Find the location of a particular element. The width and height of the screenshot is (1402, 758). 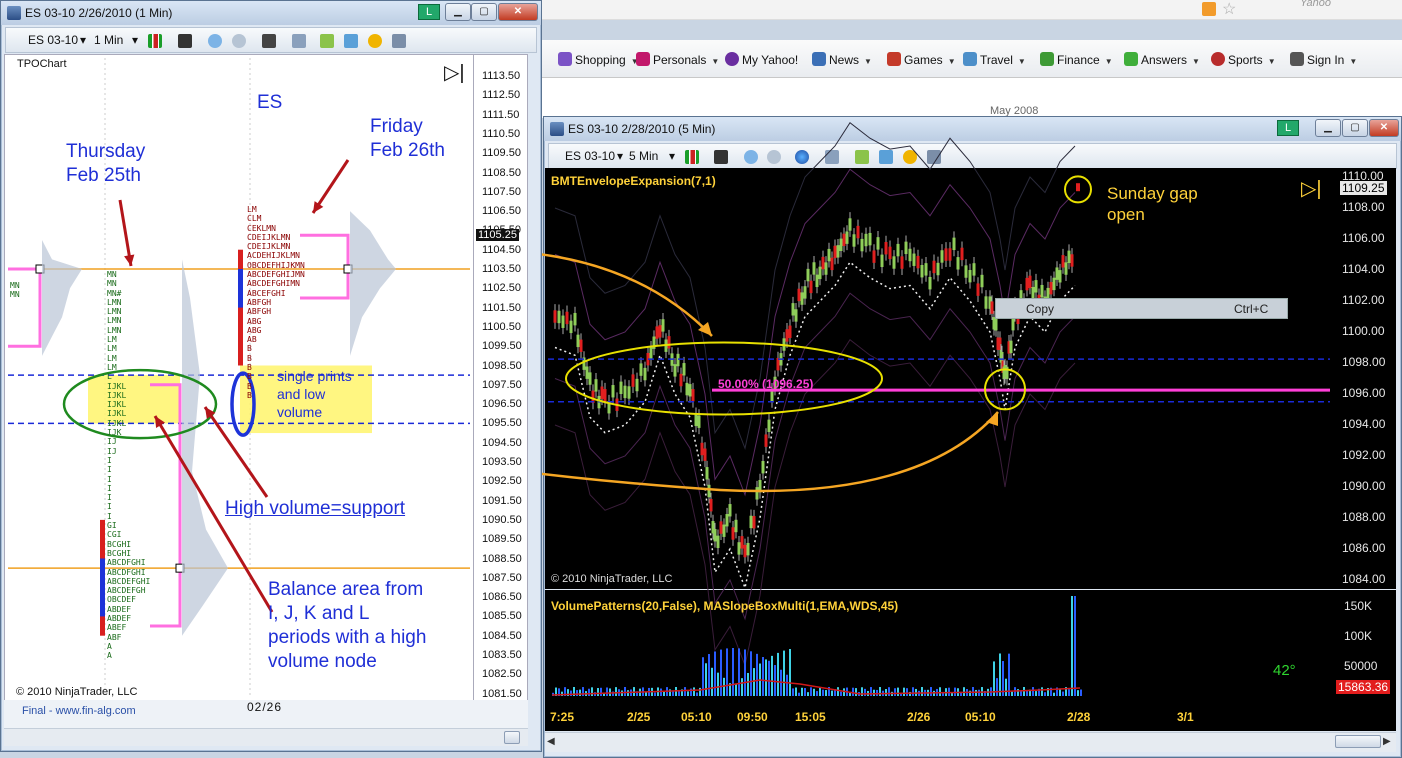

price-axis-label: 1096.50 is located at coordinates (502, 404).